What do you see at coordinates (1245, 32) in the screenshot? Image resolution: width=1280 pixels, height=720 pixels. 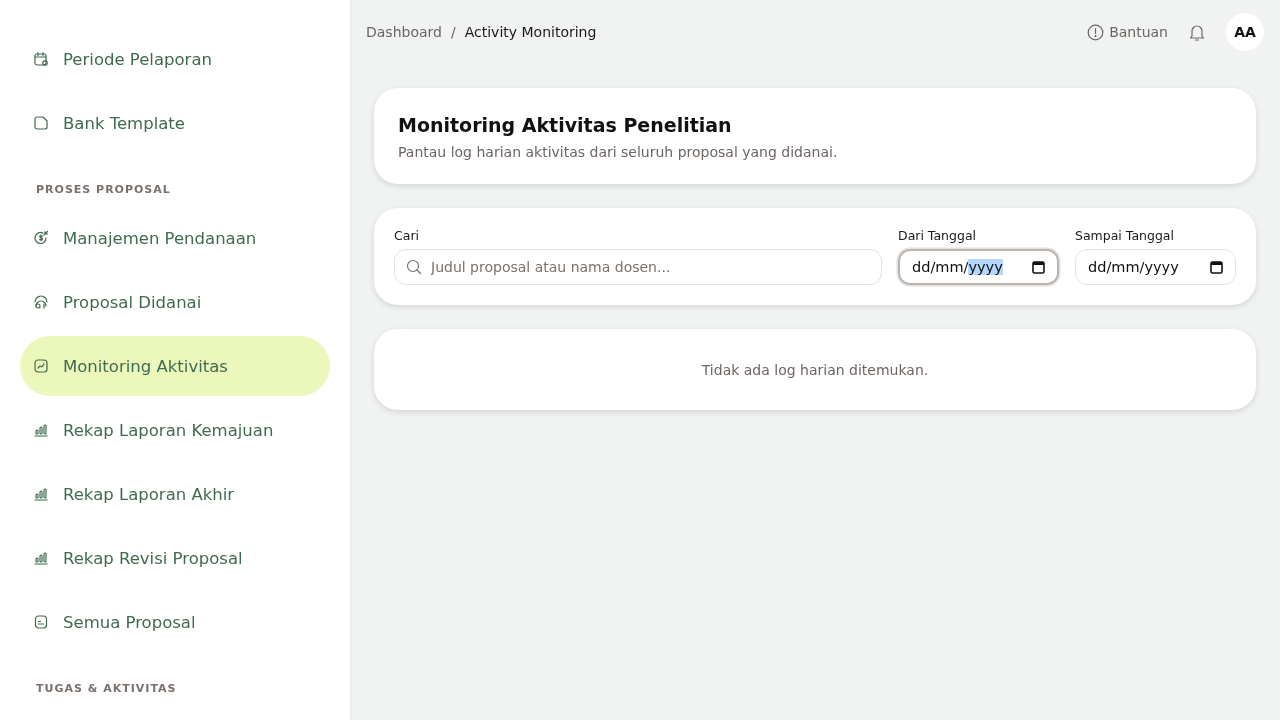 I see `user-avatar: AA` at bounding box center [1245, 32].